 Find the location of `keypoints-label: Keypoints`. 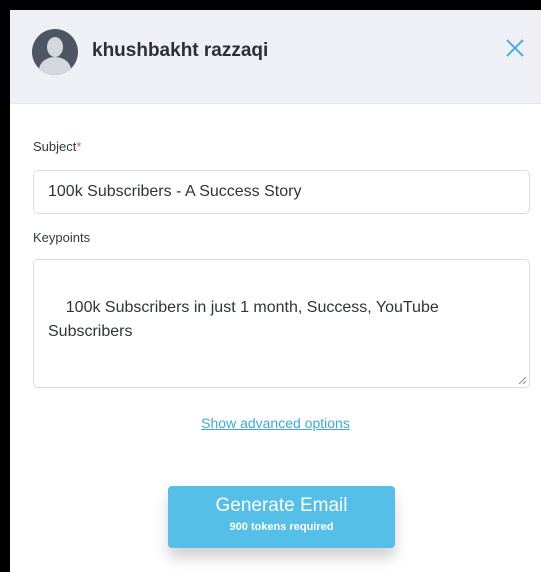

keypoints-label: Keypoints is located at coordinates (62, 237).